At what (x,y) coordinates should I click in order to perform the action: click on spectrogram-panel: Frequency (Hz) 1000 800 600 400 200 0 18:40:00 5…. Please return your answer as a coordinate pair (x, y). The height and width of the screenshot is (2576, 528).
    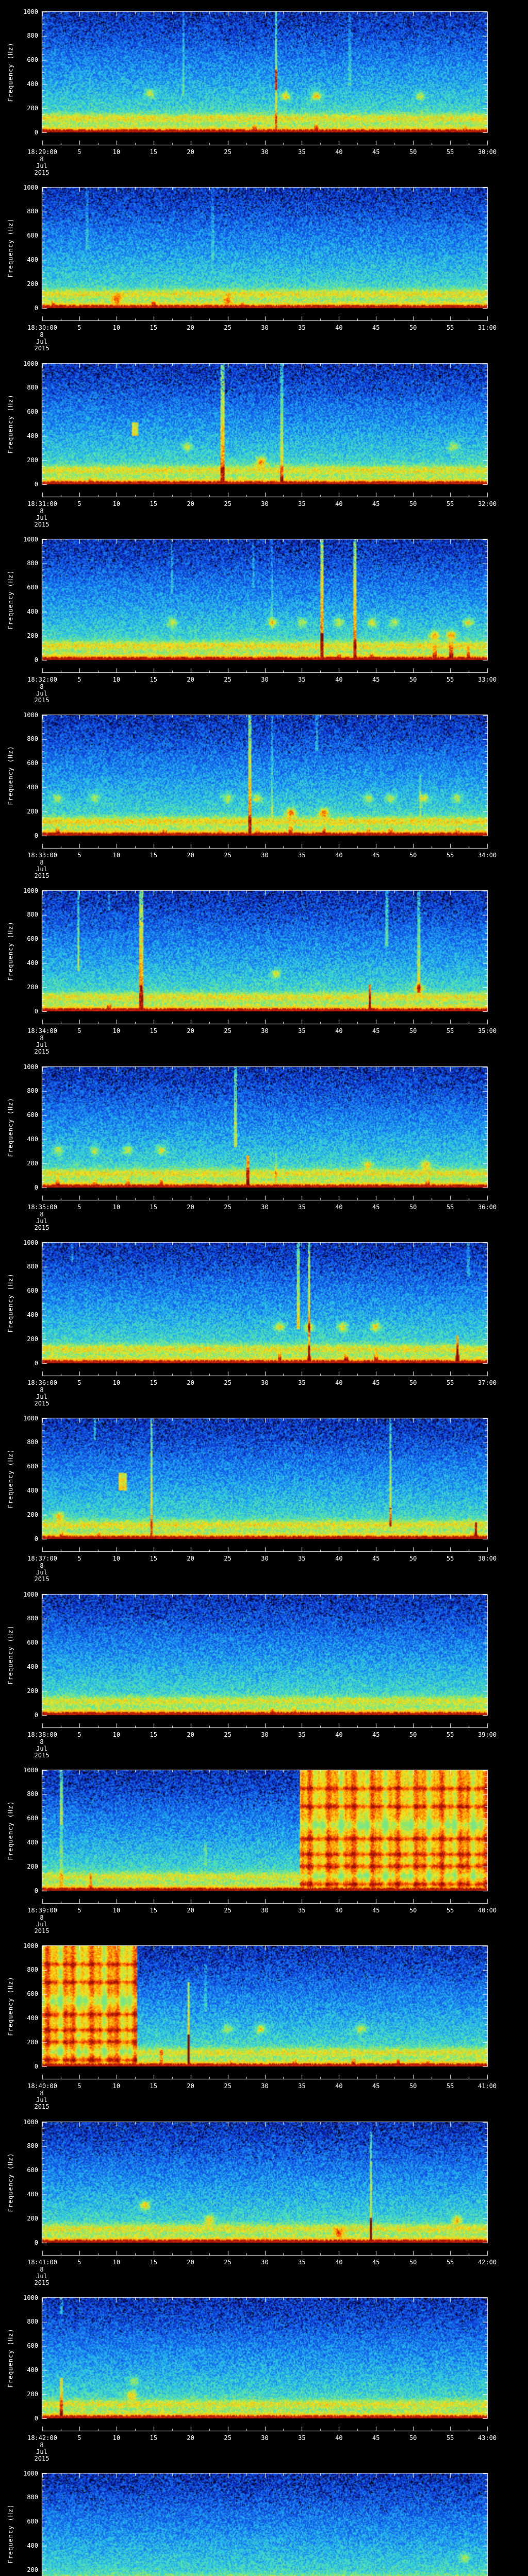
    Looking at the image, I should click on (264, 2022).